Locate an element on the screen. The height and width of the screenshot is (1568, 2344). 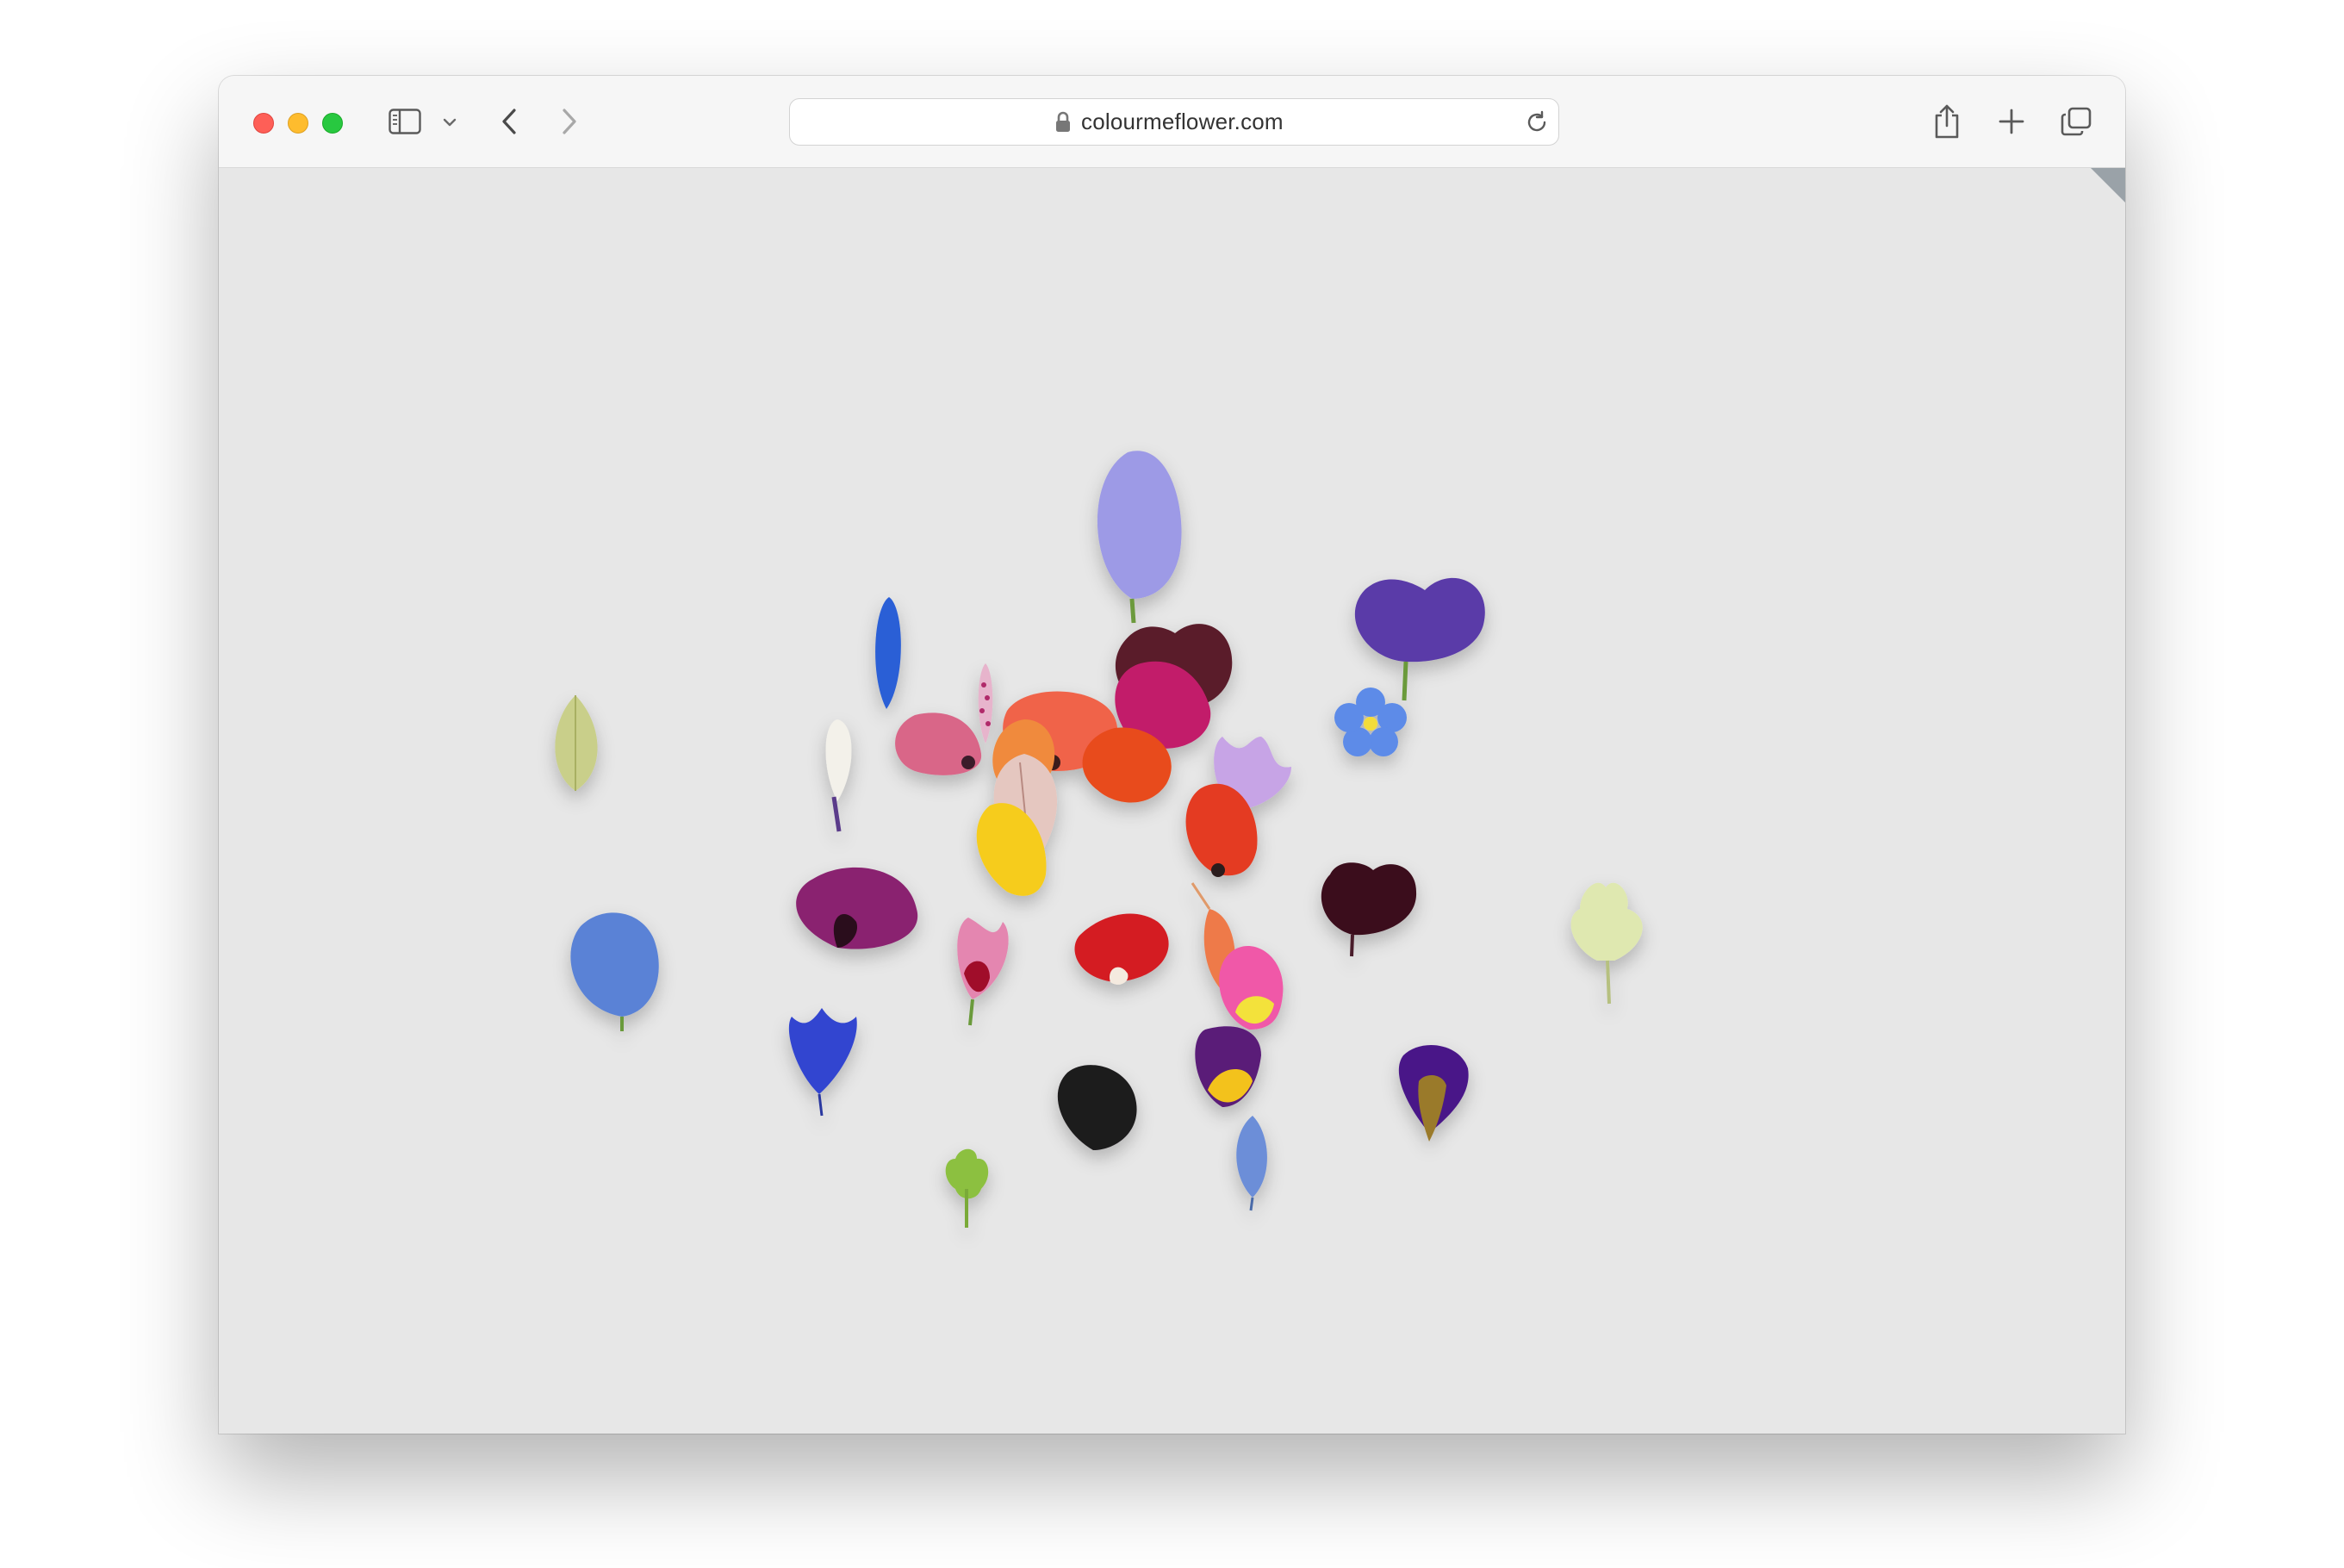
address-url: colourmeflower.com is located at coordinates (1182, 122).